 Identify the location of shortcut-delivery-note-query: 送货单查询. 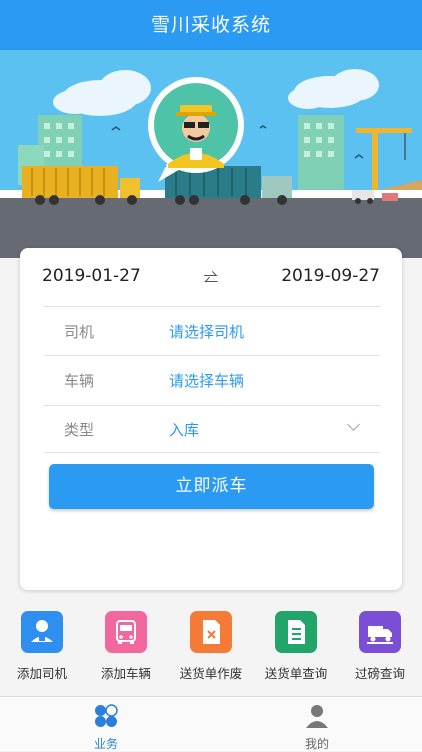
(296, 646).